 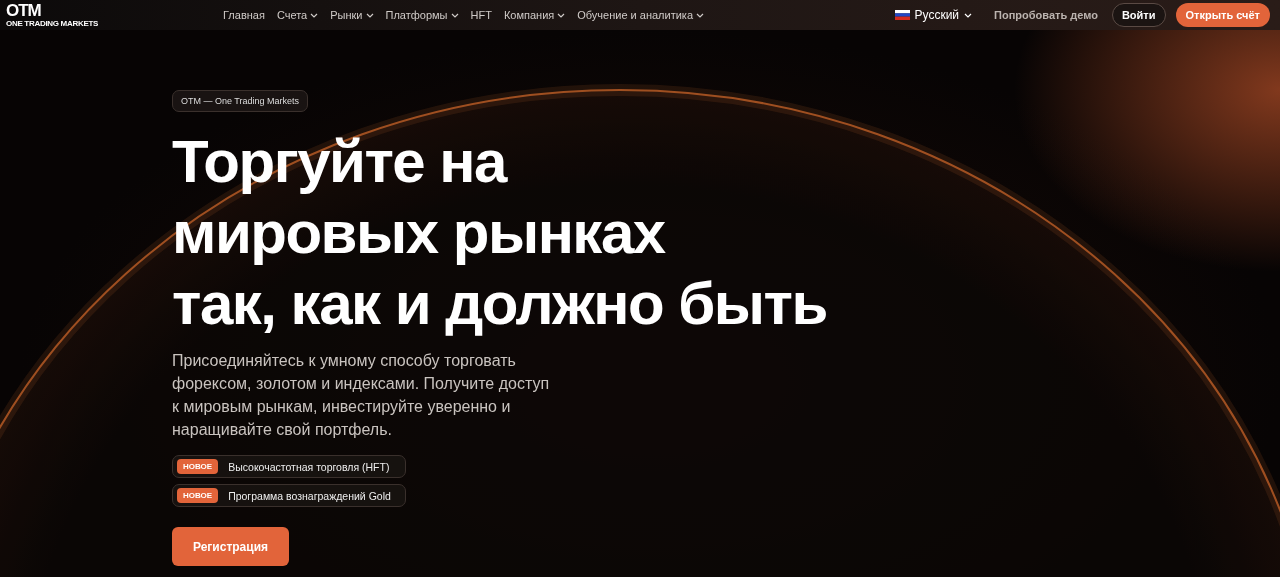 I want to click on language-selector: Русский, so click(x=933, y=15).